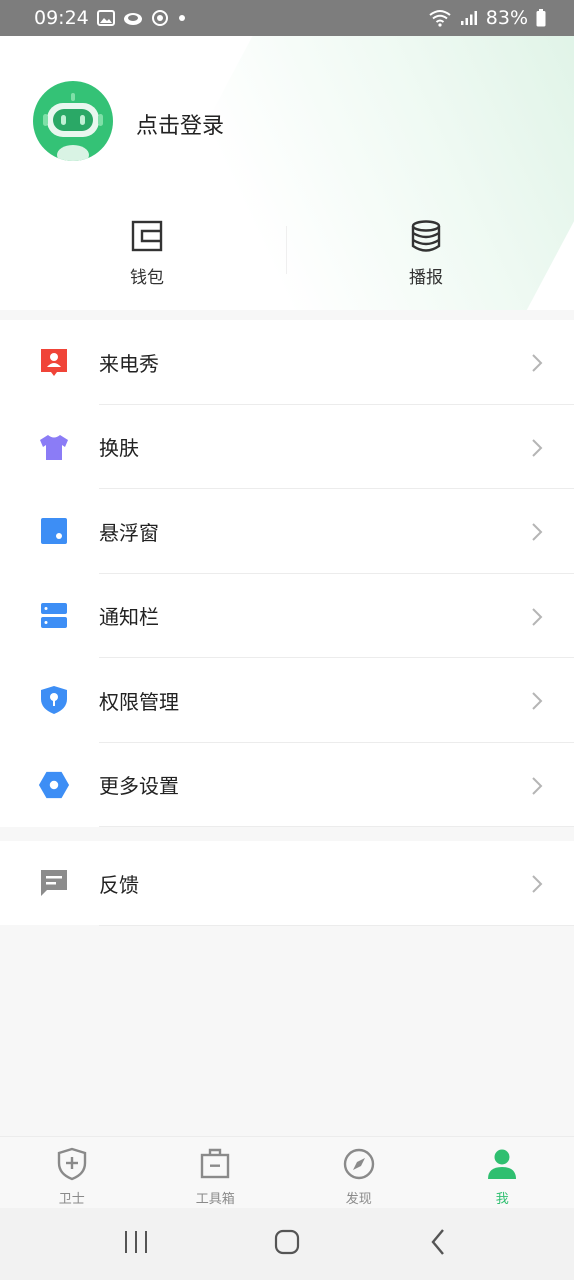  I want to click on tshirt-icon, so click(54, 447).